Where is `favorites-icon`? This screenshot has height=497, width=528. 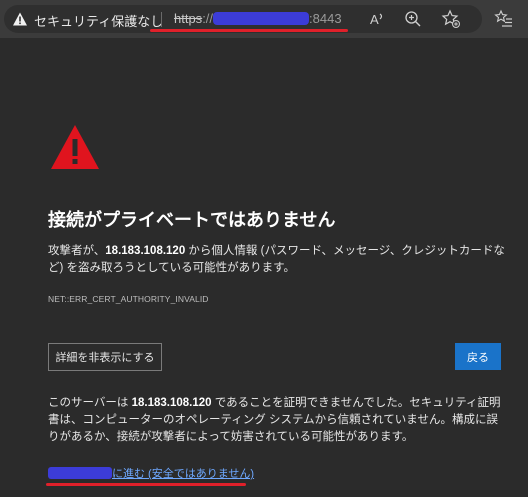
favorites-icon is located at coordinates (504, 19).